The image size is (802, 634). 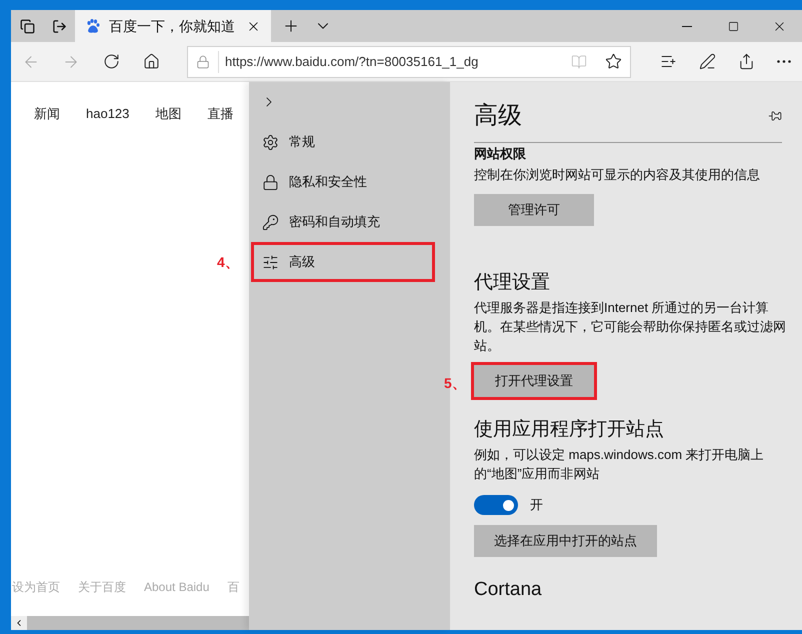 I want to click on section-title: 代理设置, so click(x=512, y=283).